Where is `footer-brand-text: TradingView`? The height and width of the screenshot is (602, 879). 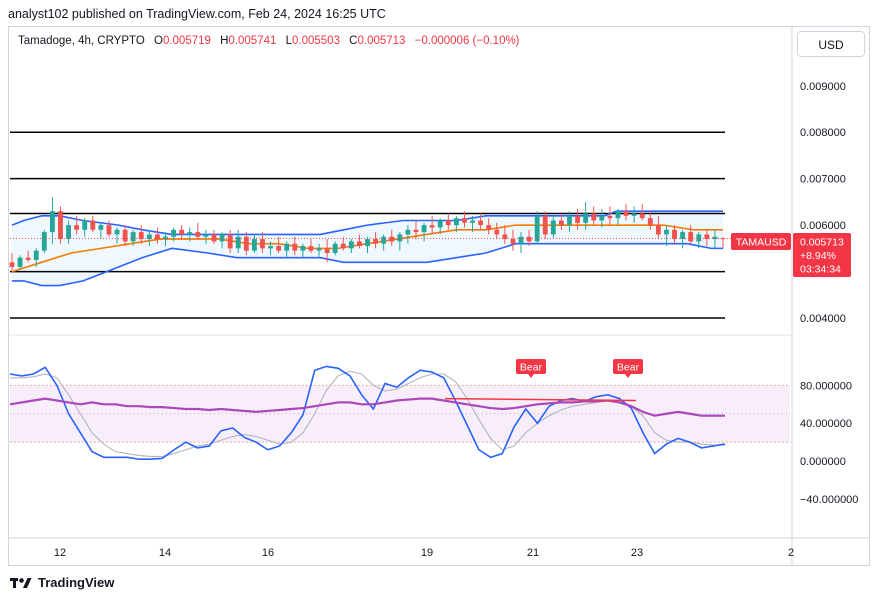 footer-brand-text: TradingView is located at coordinates (76, 582).